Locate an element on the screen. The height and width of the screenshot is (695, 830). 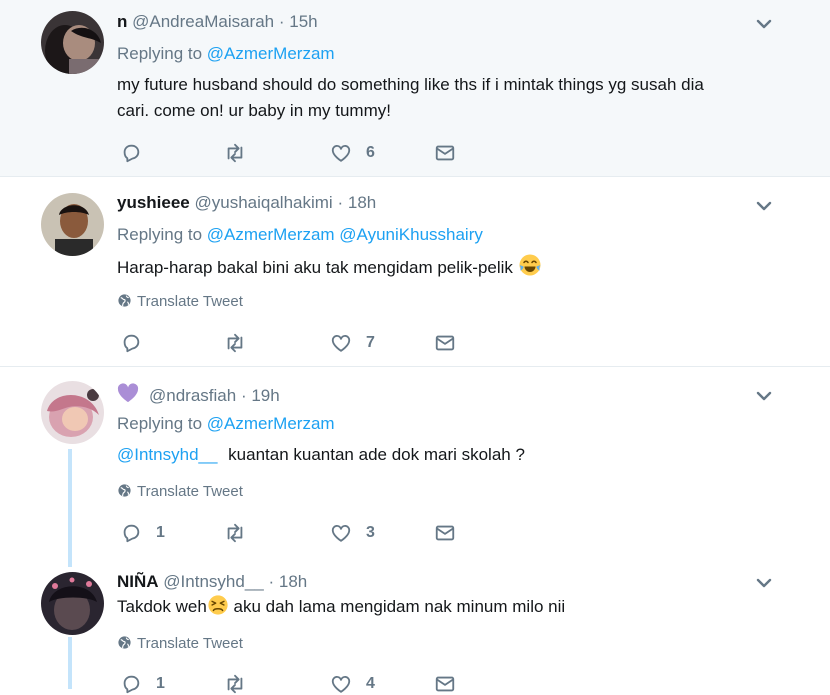
timestamp: 19h is located at coordinates (265, 395).